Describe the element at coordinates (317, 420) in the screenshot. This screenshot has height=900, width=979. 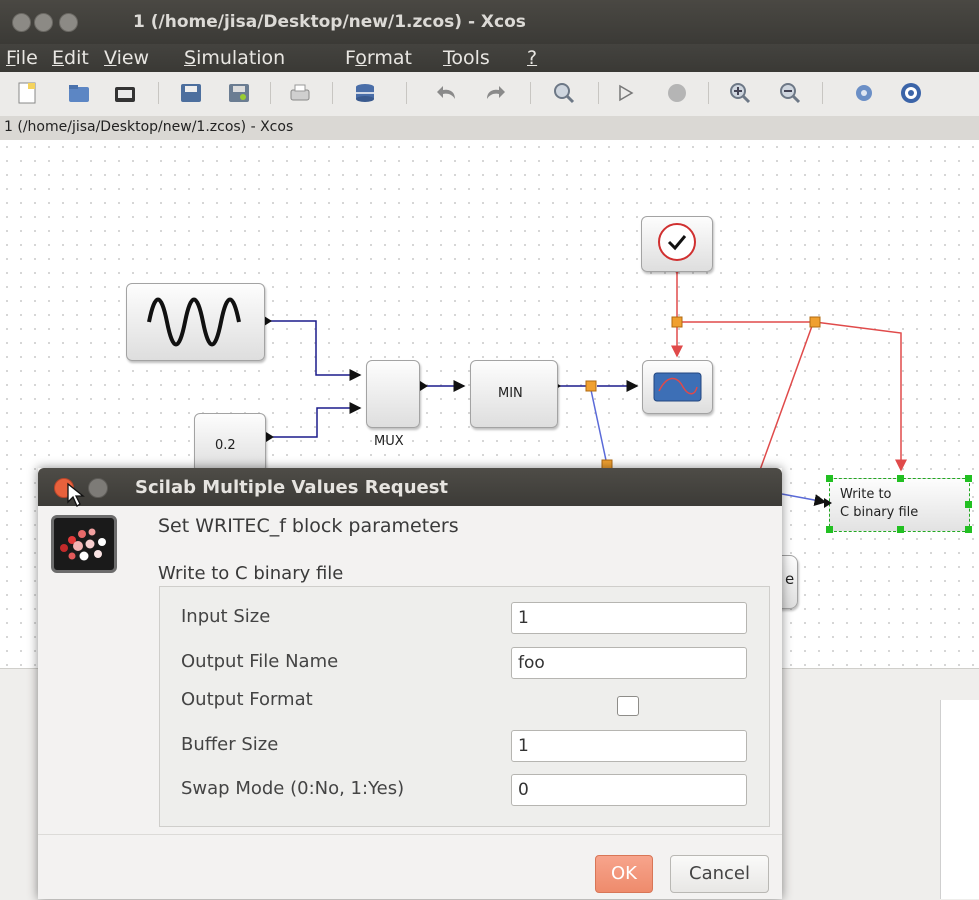
I see `link-const-to-mux` at that location.